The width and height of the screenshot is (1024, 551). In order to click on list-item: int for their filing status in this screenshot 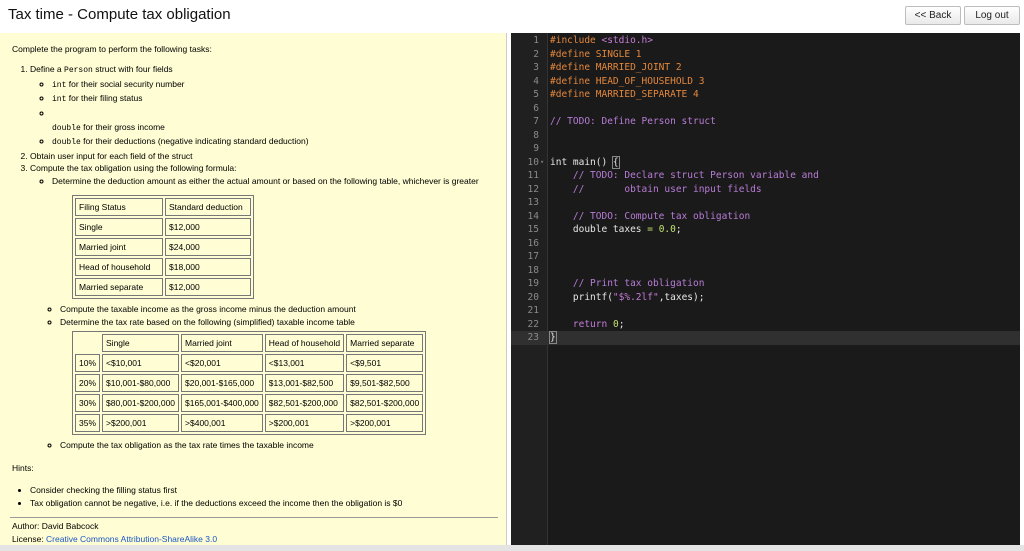, I will do `click(279, 99)`.